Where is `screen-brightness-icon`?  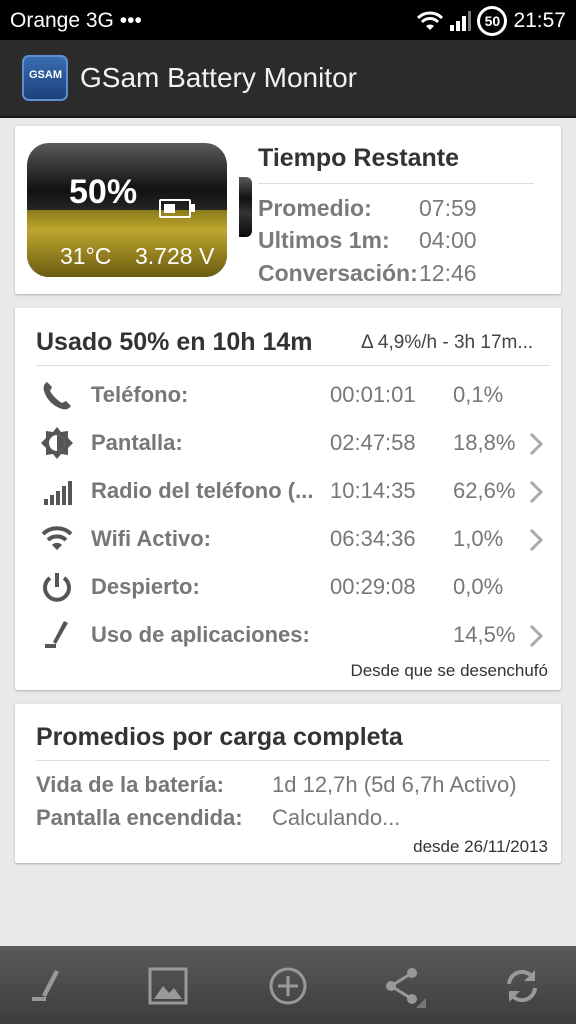 screen-brightness-icon is located at coordinates (57, 443).